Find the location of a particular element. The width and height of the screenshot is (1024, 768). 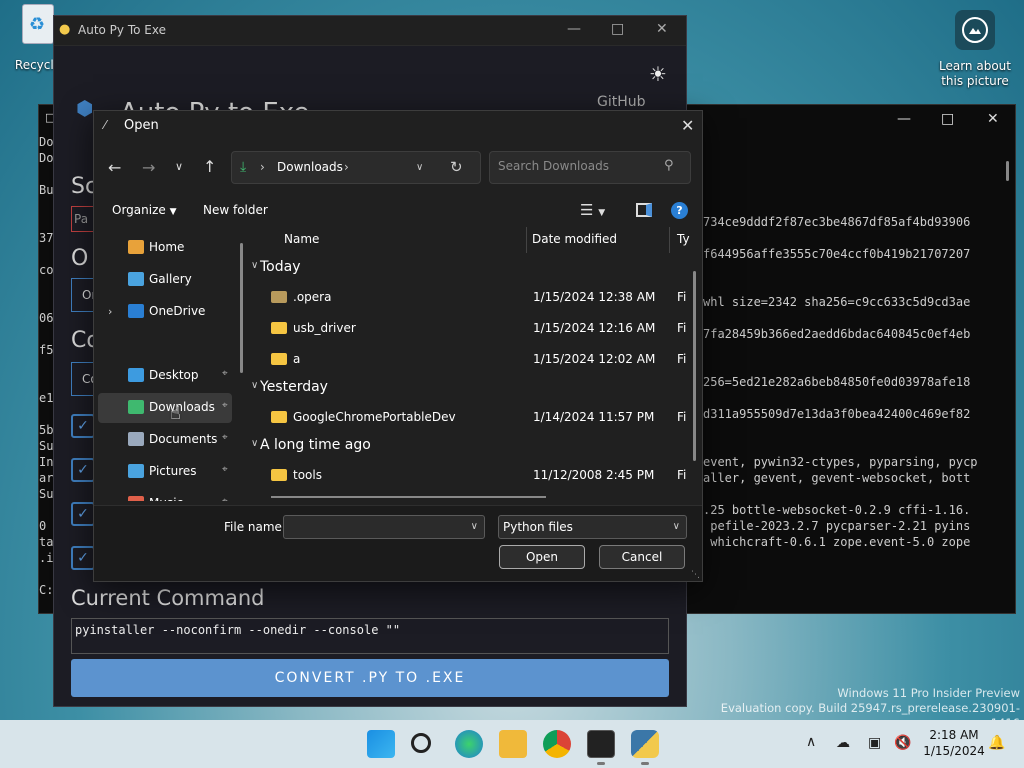

file-row: .opera 1/15/2024 12:38 AM Fi is located at coordinates (481, 298).